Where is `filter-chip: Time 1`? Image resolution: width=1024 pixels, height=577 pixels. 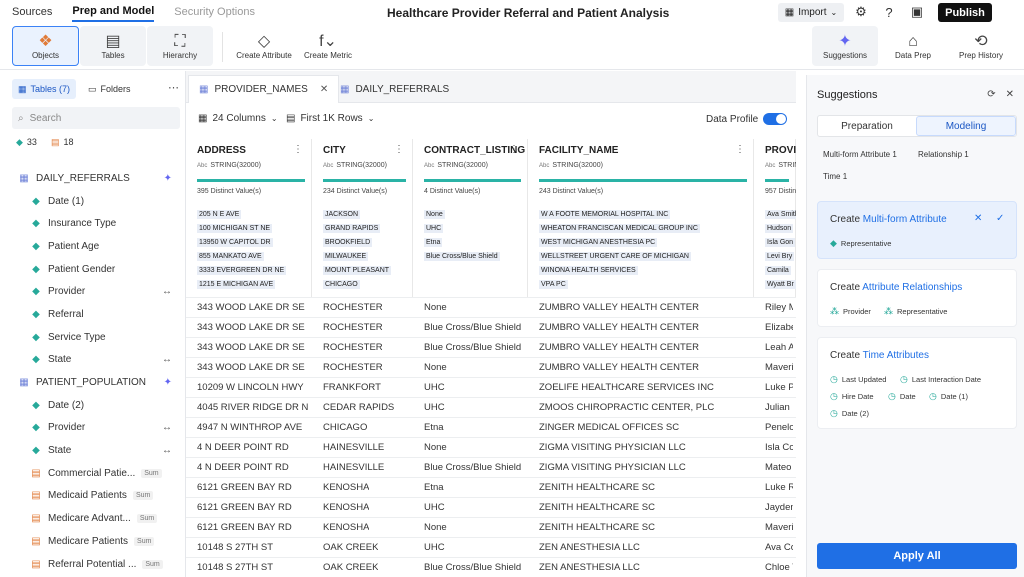 filter-chip: Time 1 is located at coordinates (835, 176).